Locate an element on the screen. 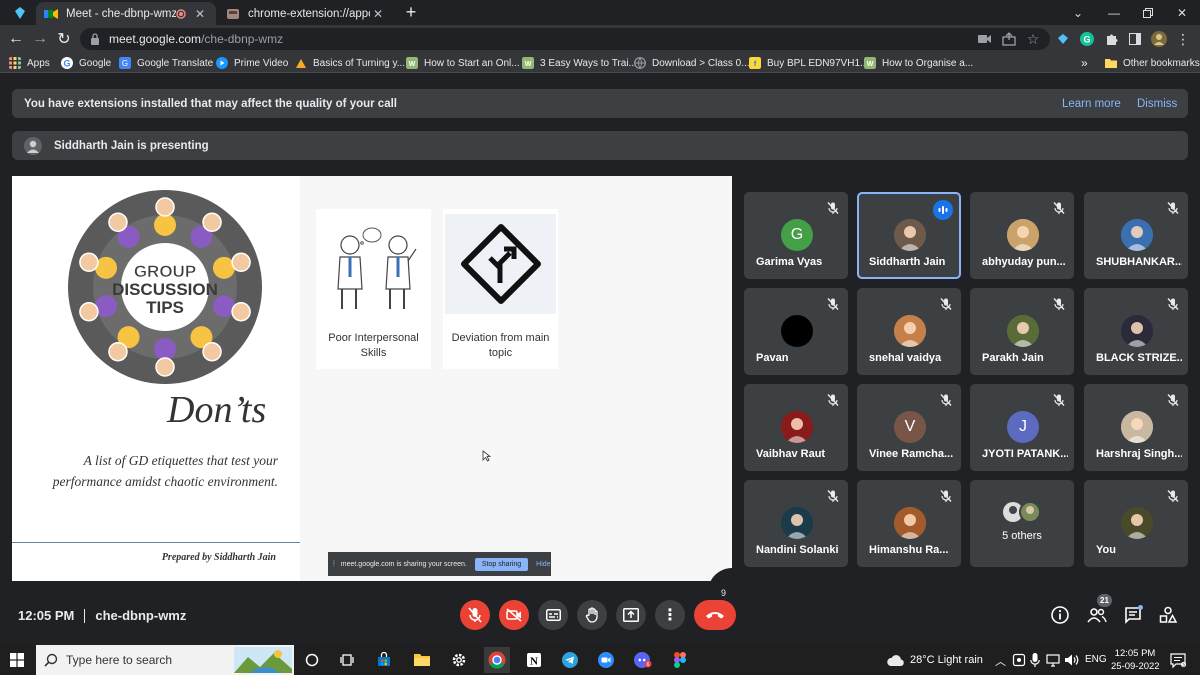 This screenshot has height=675, width=1200. extension-diamond-icon is located at coordinates (1063, 39).